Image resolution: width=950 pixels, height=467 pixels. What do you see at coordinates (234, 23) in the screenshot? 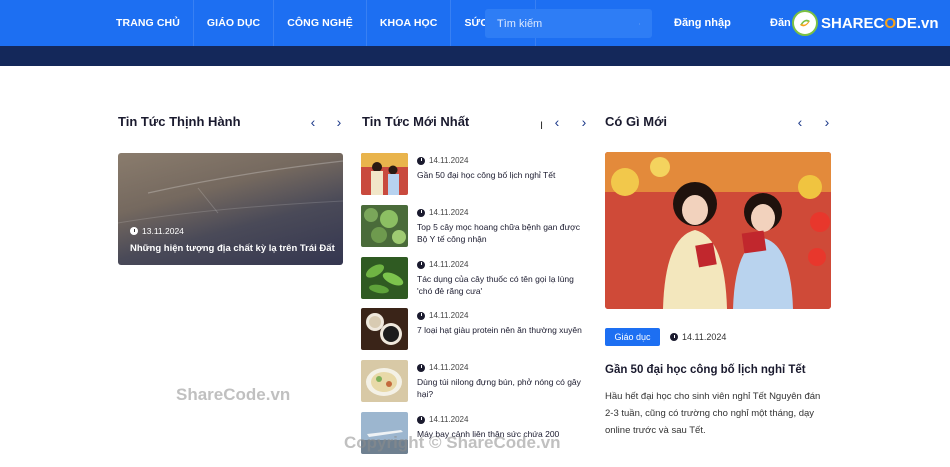
I see `nav-education: GIÁO DỤC` at bounding box center [234, 23].